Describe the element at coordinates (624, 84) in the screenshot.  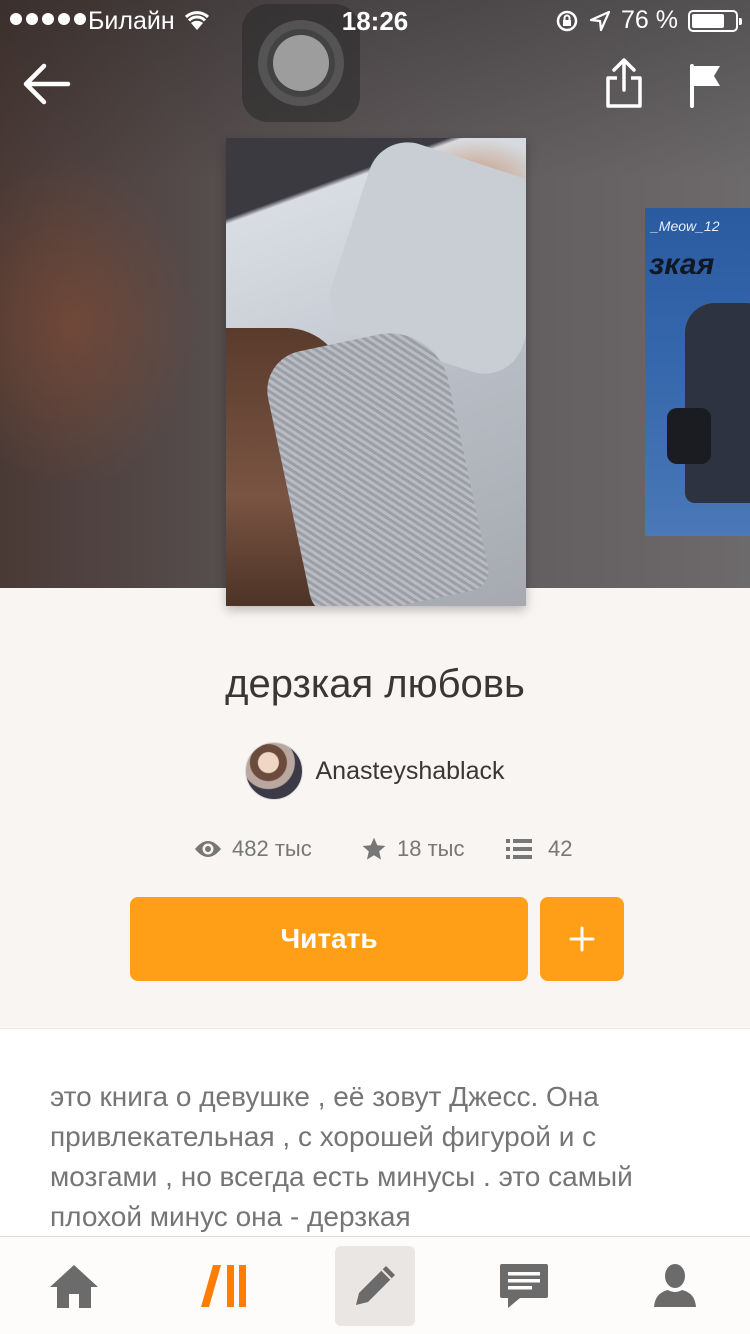
I see `share-icon` at that location.